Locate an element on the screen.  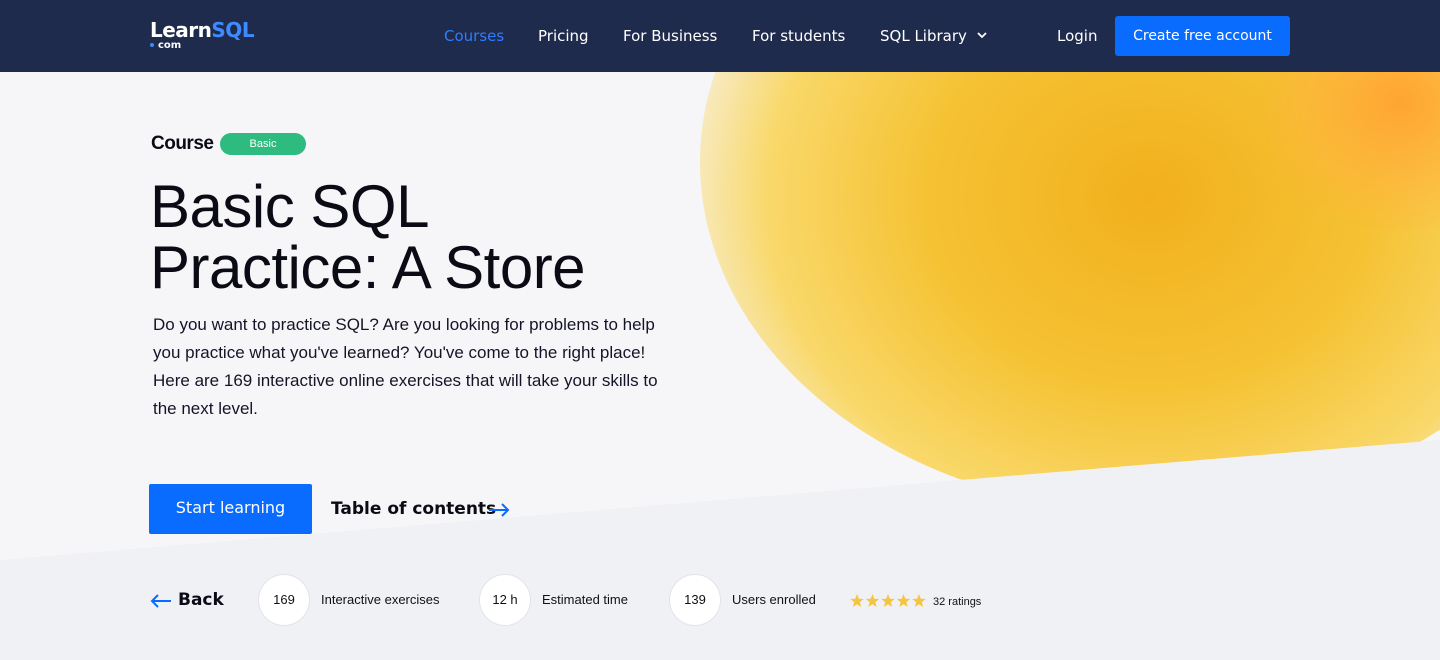
logo-dot-icon is located at coordinates (152, 45).